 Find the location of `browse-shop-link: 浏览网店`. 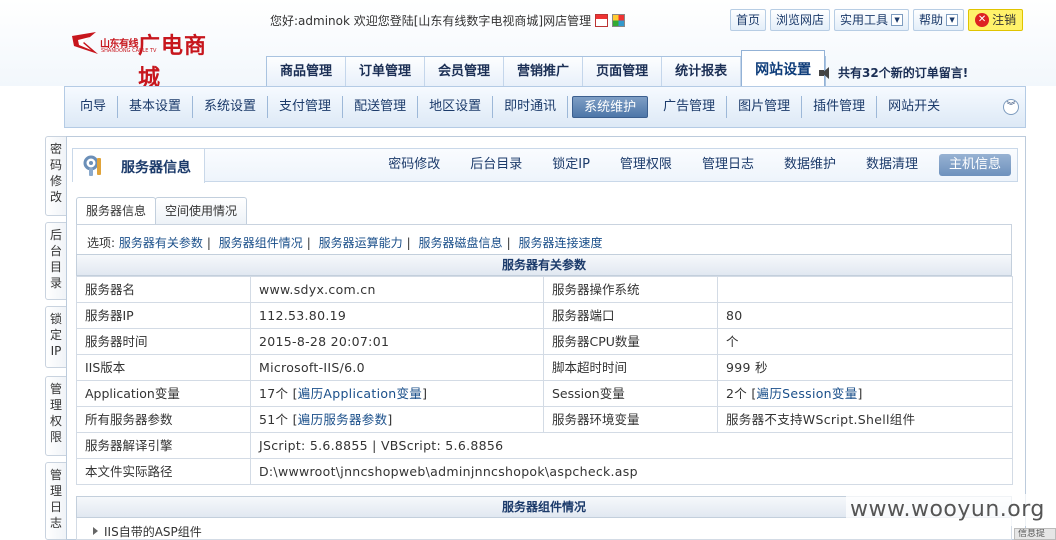

browse-shop-link: 浏览网店 is located at coordinates (800, 20).